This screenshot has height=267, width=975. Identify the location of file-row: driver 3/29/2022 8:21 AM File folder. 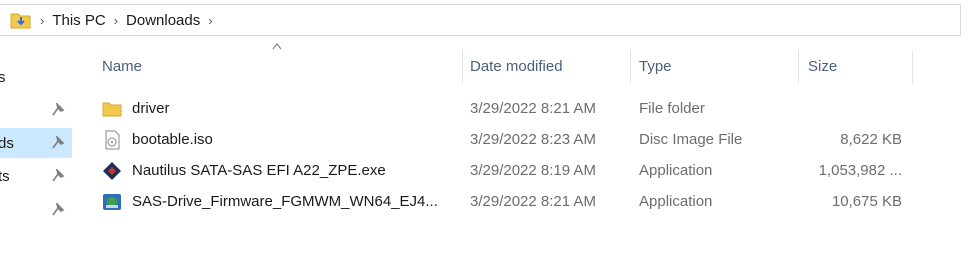
(502, 108).